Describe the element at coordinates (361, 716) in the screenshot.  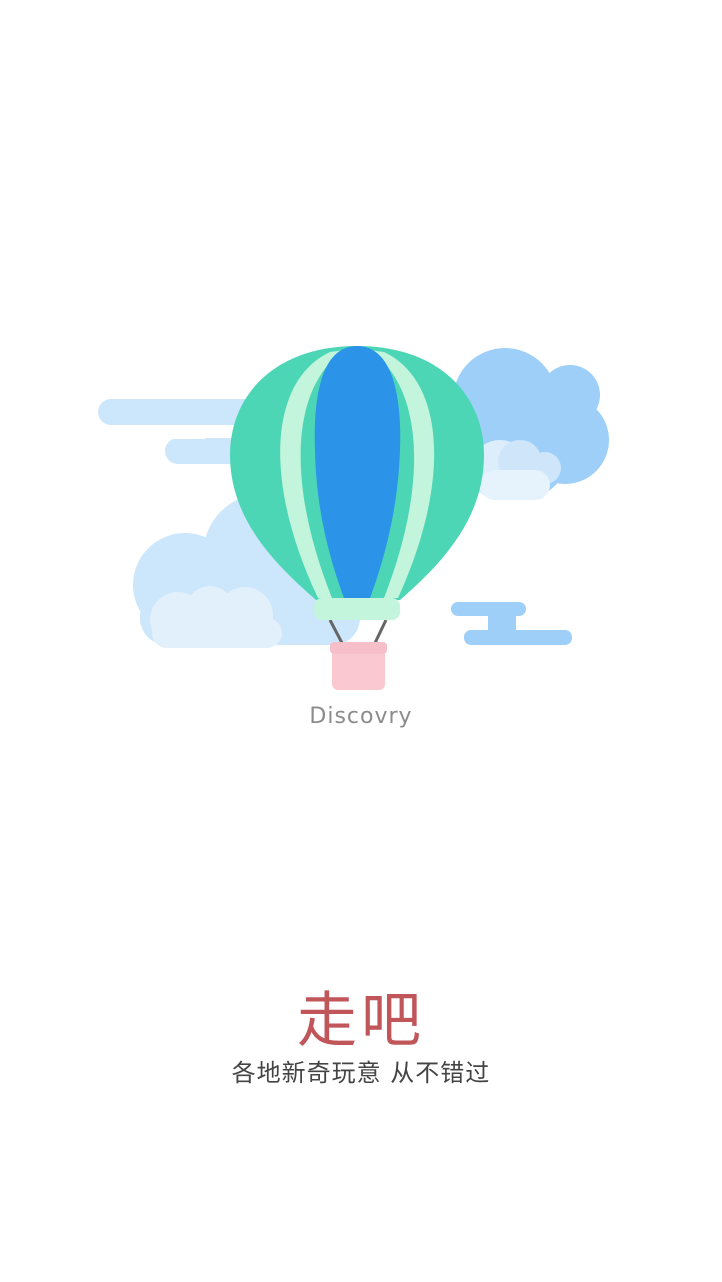
I see `brand-word: Discovry` at that location.